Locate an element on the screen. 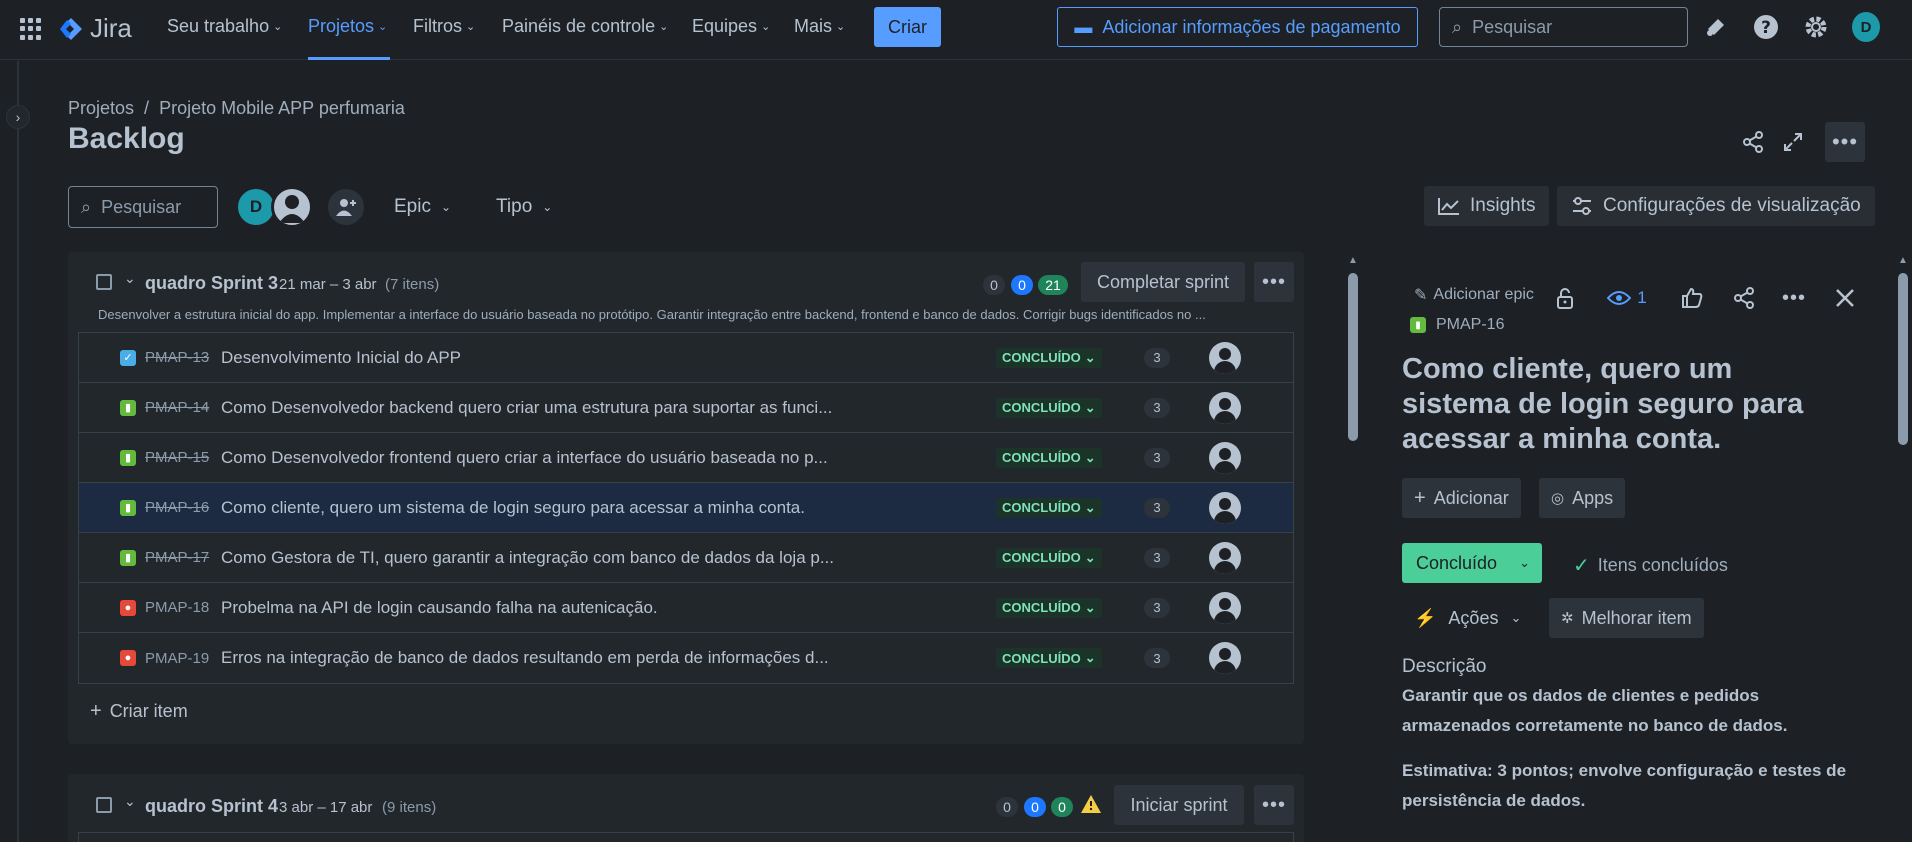 The height and width of the screenshot is (842, 1912). fullscreen-icon is located at coordinates (1793, 142).